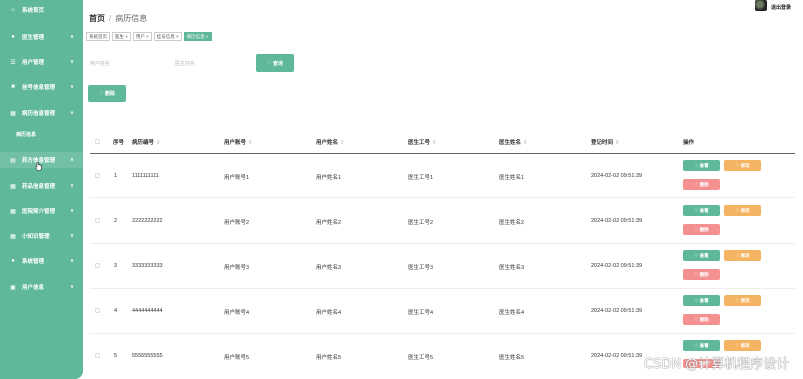 This screenshot has width=803, height=379. Describe the element at coordinates (97, 18) in the screenshot. I see `breadcrumb-home: 首页` at that location.